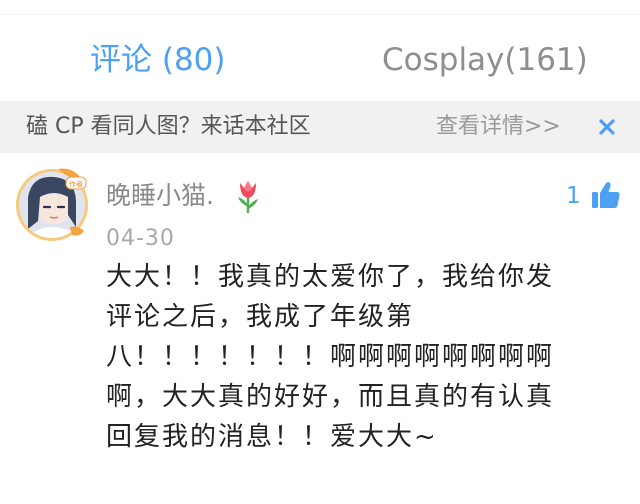 The width and height of the screenshot is (640, 504). I want to click on thumbs-up-icon, so click(606, 195).